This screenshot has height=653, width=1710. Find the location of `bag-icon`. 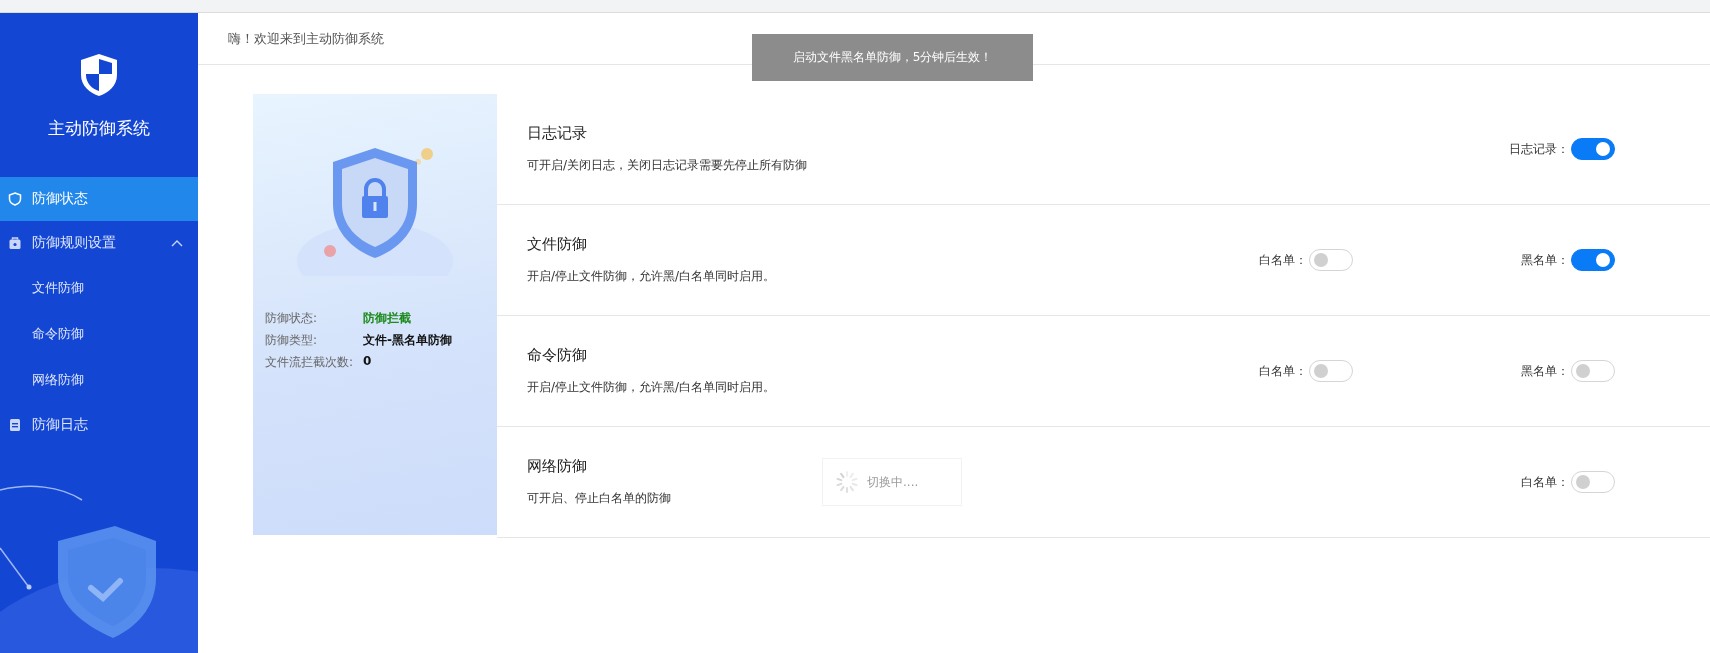

bag-icon is located at coordinates (15, 243).